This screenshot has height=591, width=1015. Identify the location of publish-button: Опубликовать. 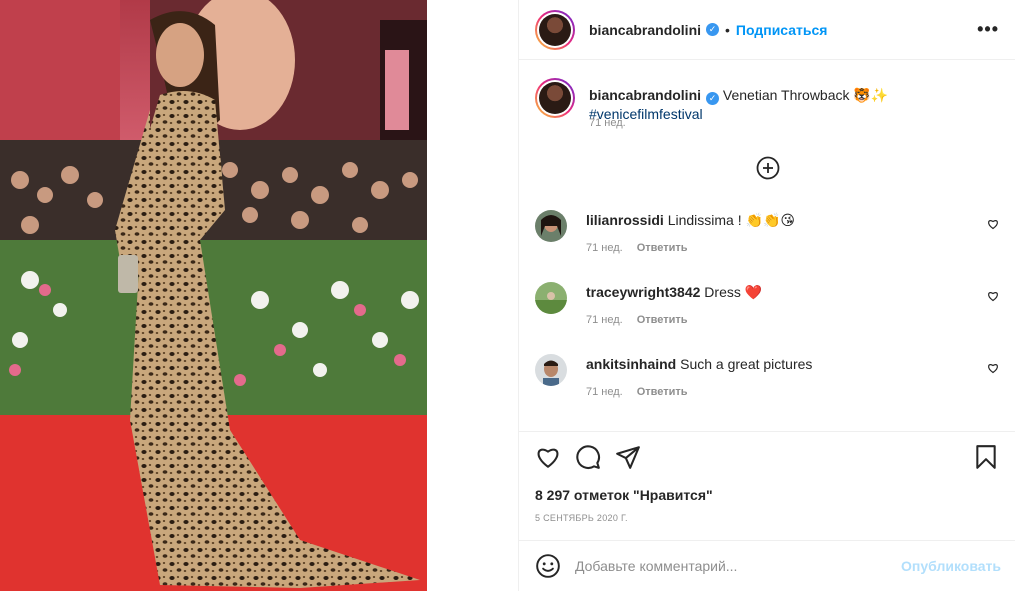
(951, 566).